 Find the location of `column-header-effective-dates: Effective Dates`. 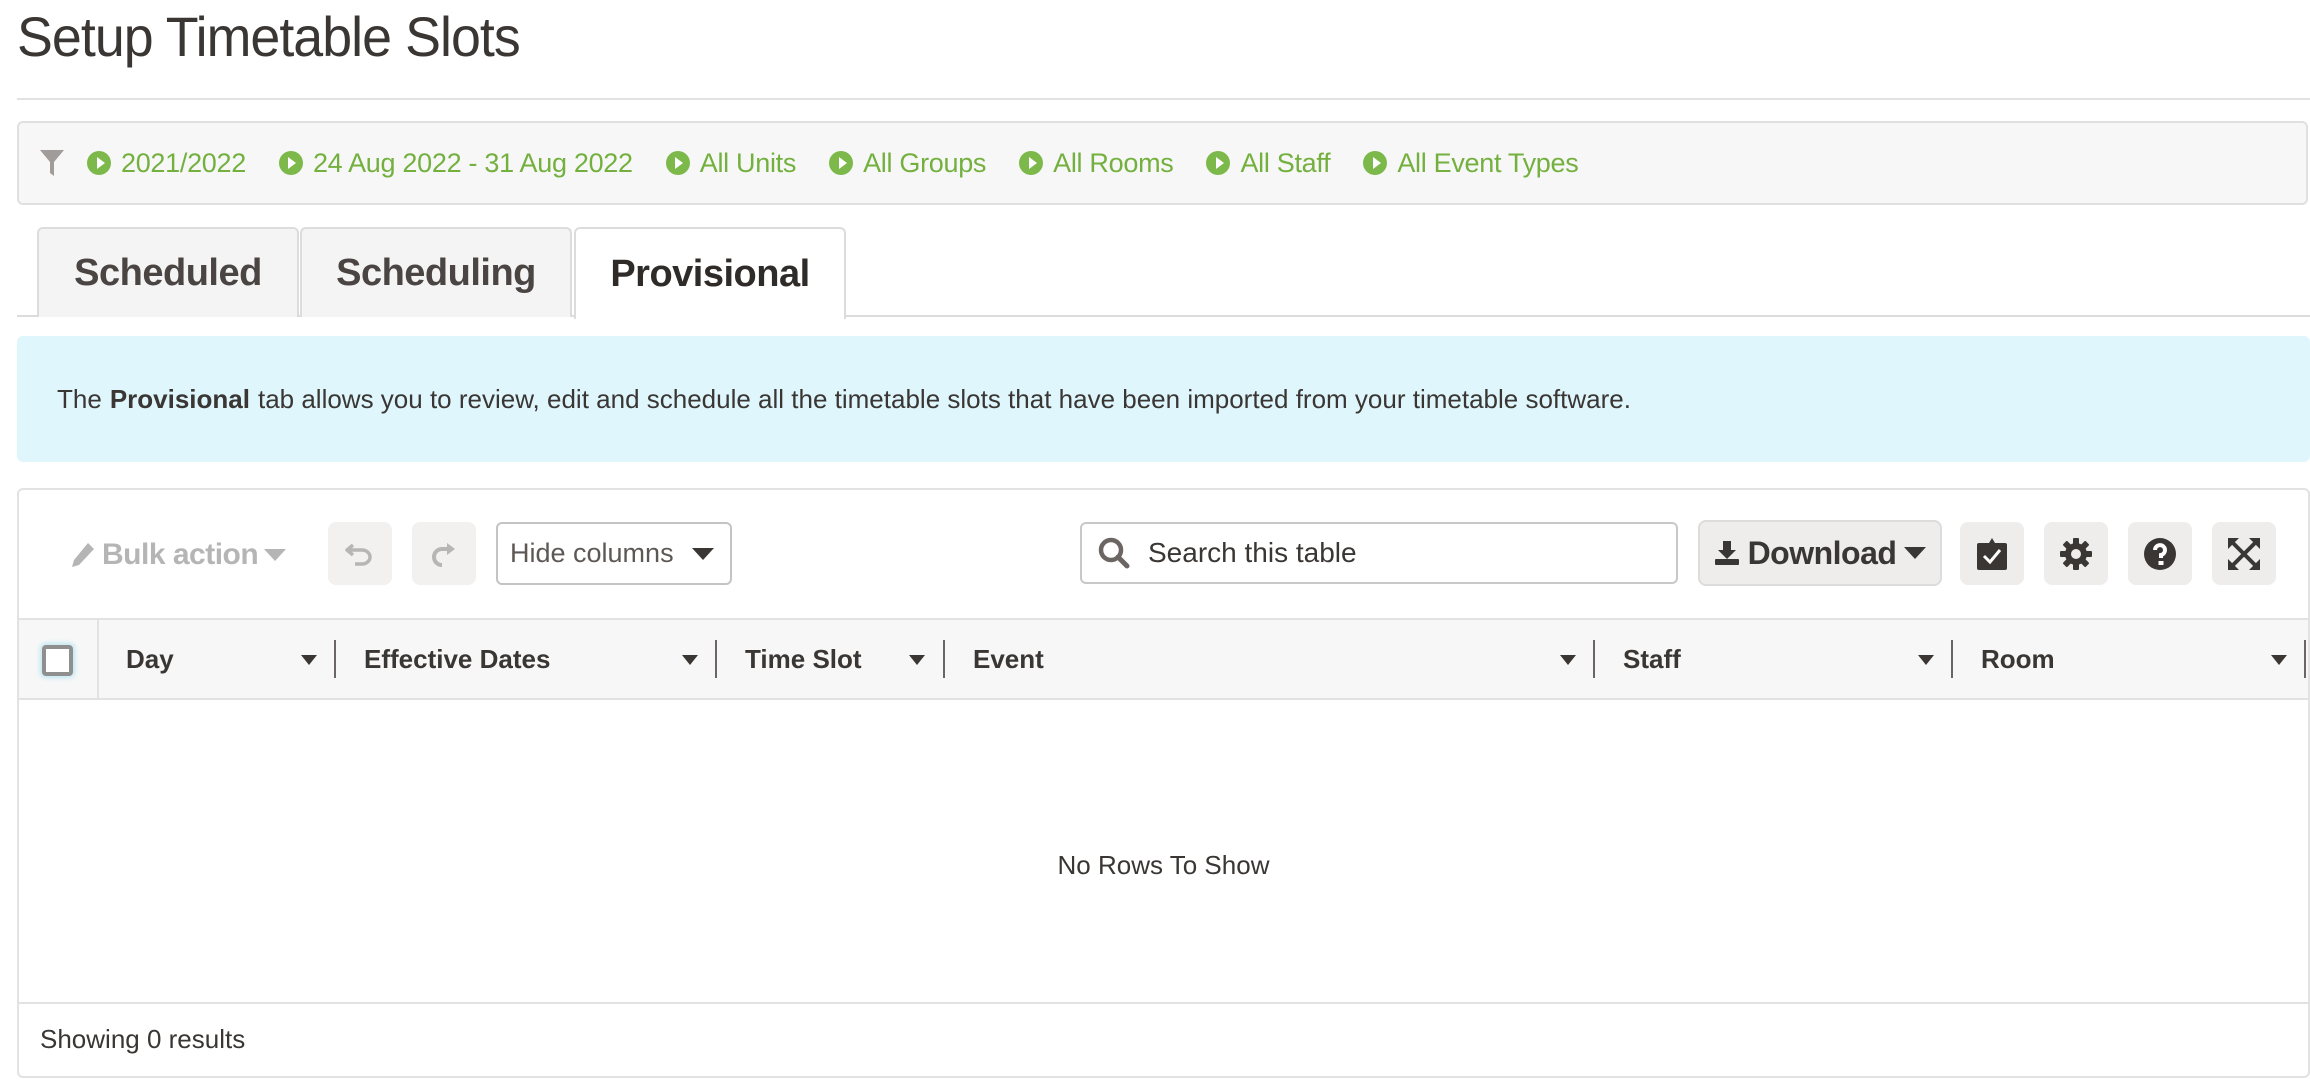

column-header-effective-dates: Effective Dates is located at coordinates (526, 659).